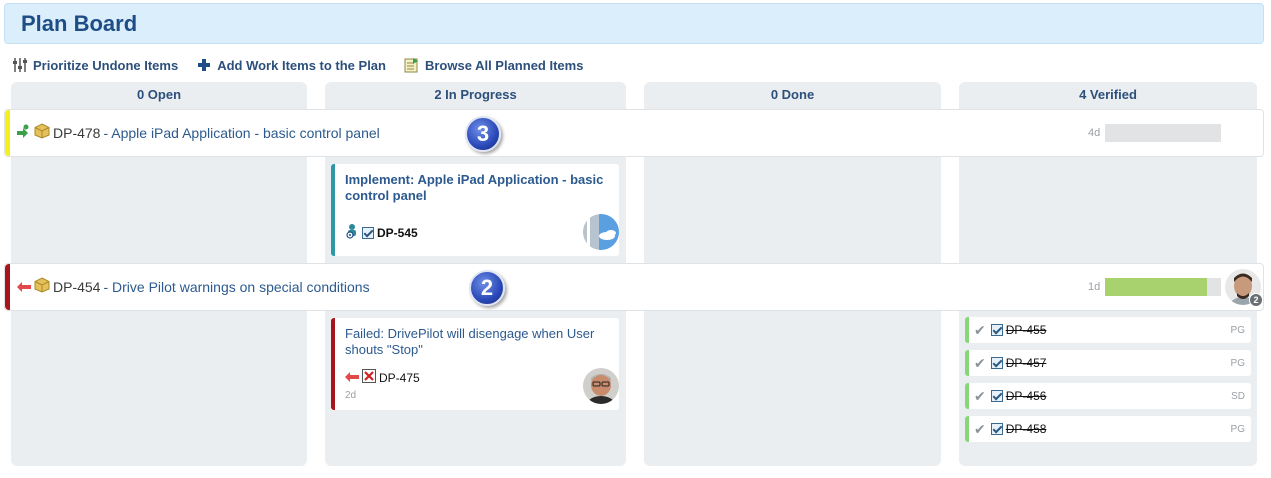 The image size is (1271, 478). Describe the element at coordinates (369, 377) in the screenshot. I see `failed-test-icon` at that location.